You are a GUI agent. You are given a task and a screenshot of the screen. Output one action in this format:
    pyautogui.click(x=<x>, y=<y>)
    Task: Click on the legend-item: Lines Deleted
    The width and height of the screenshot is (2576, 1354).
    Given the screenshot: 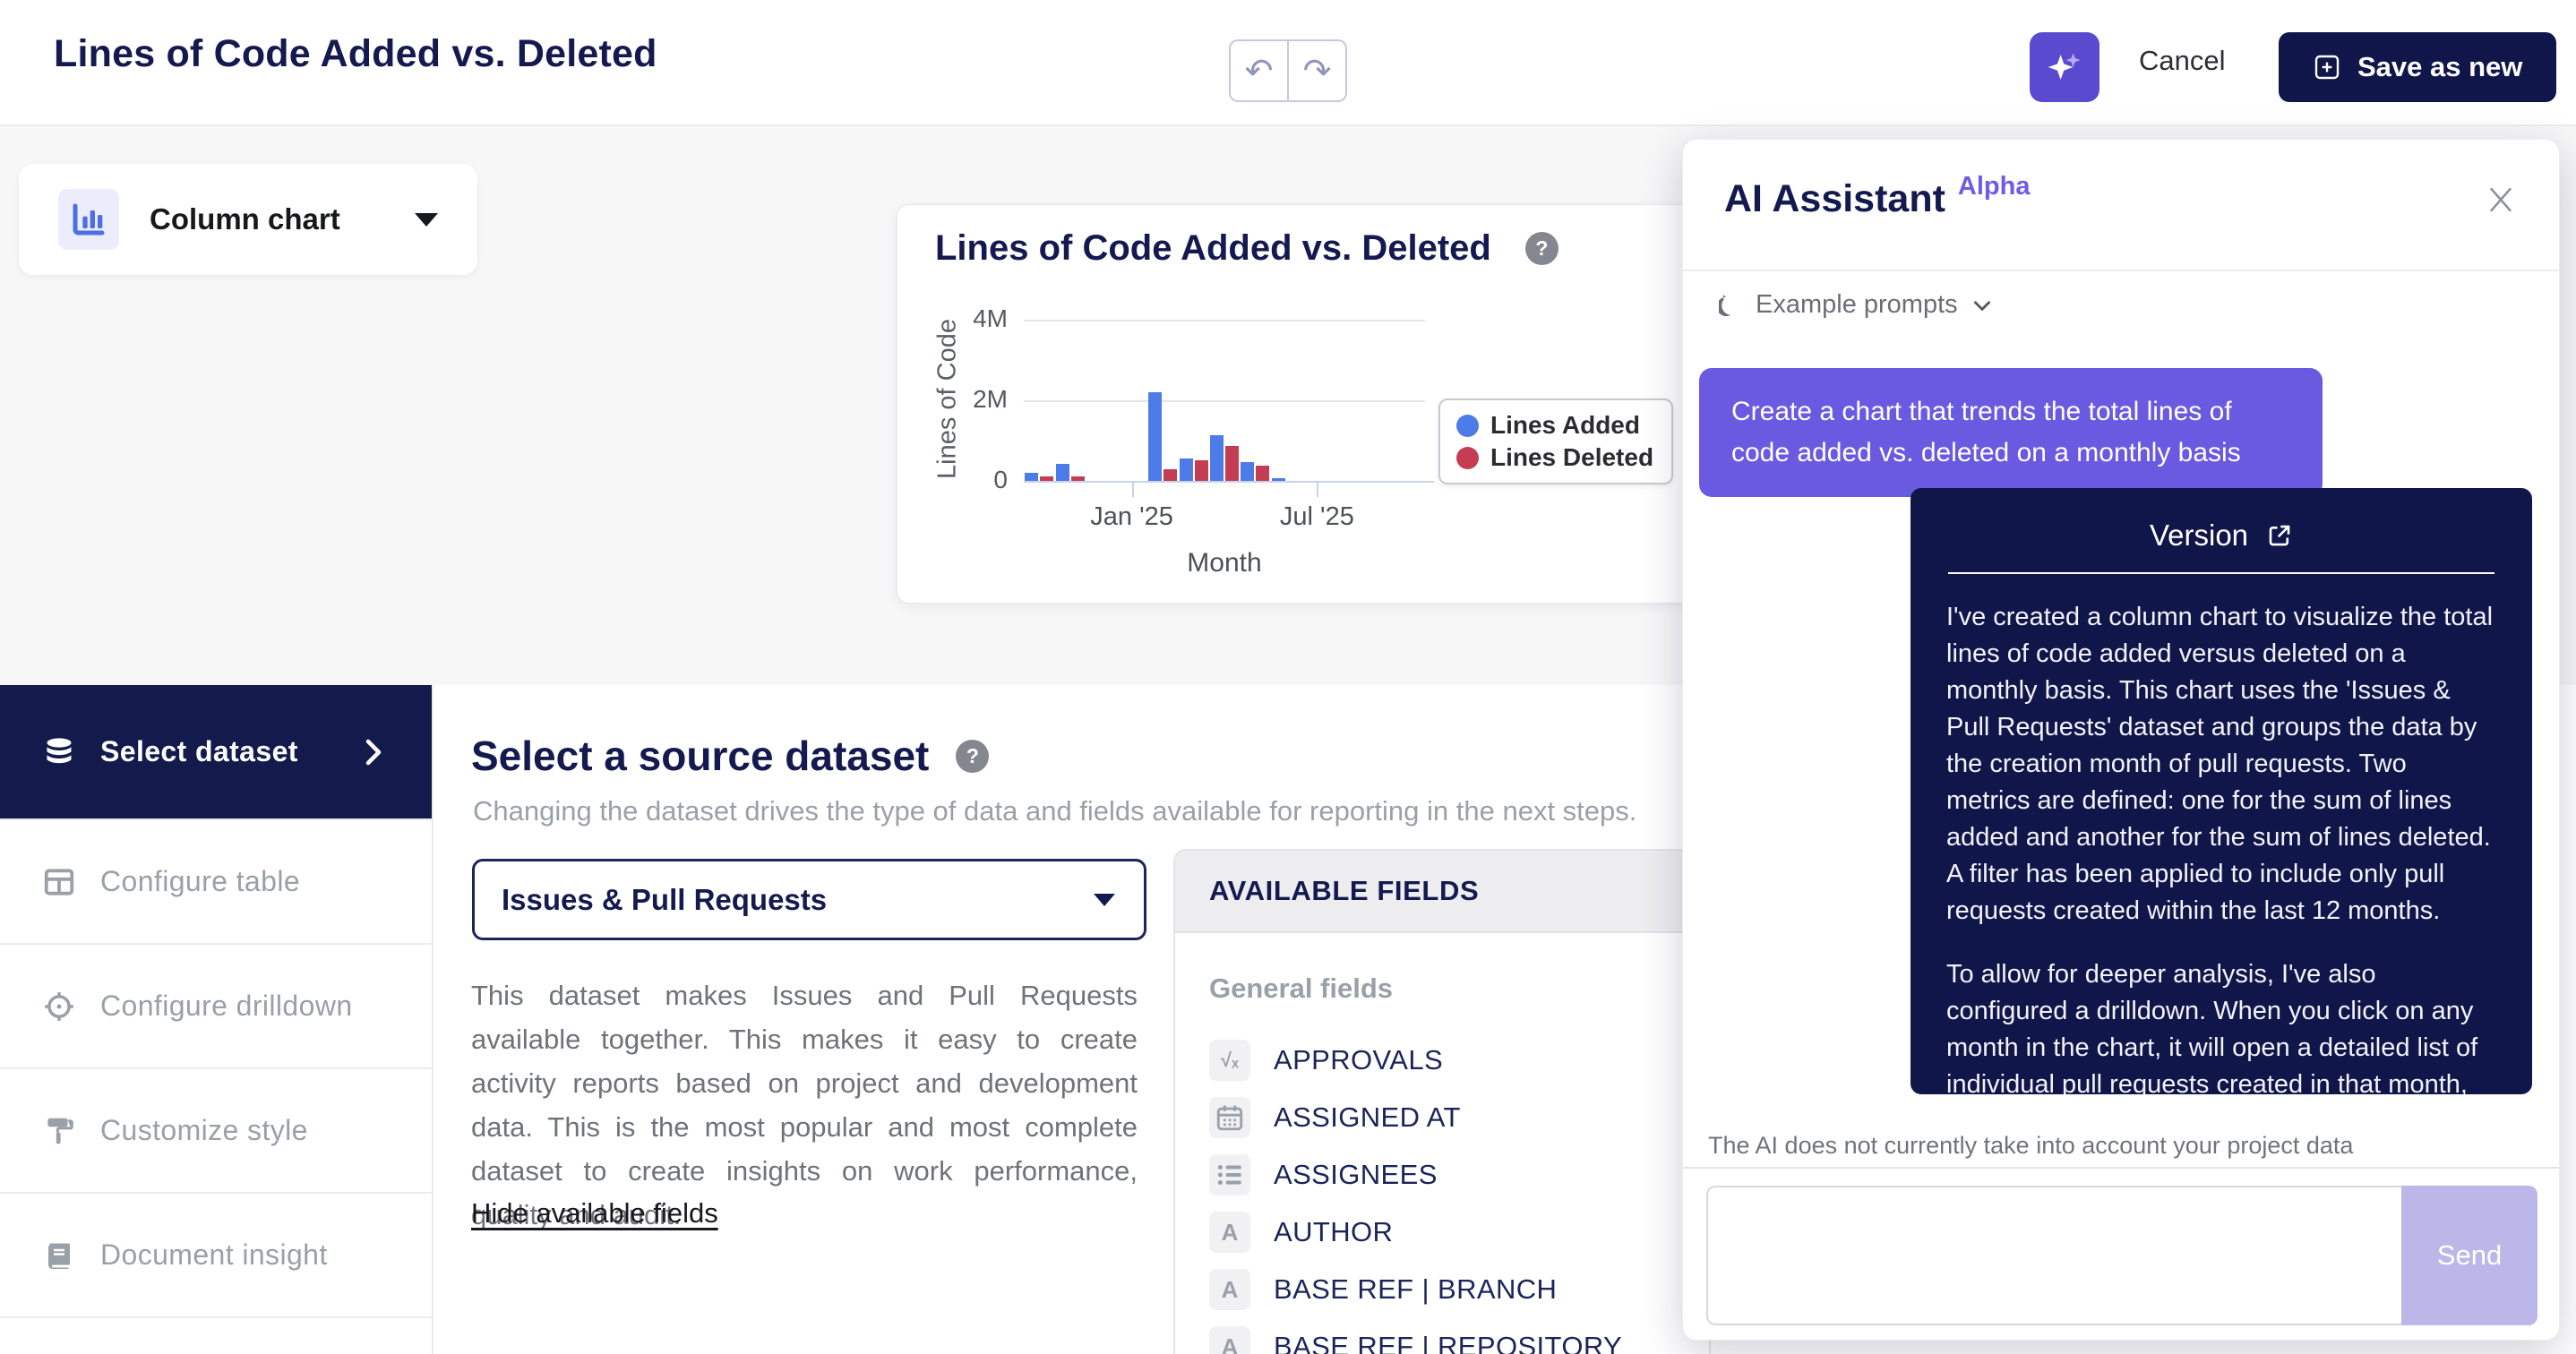 What is the action you would take?
    pyautogui.click(x=1554, y=457)
    